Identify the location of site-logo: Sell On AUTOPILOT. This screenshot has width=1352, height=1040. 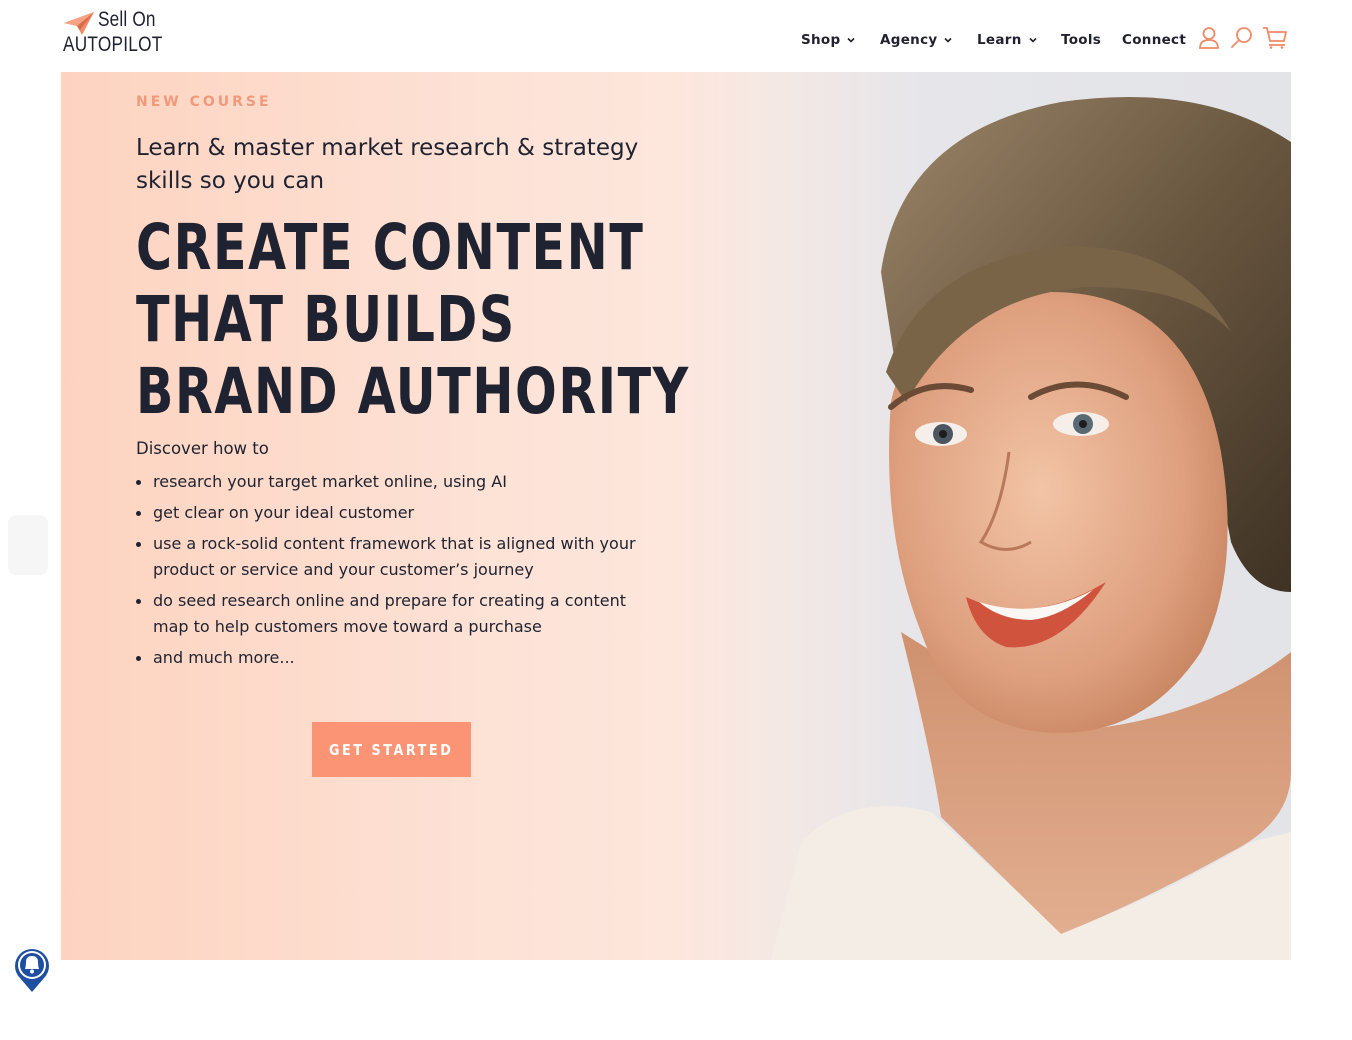
(117, 33).